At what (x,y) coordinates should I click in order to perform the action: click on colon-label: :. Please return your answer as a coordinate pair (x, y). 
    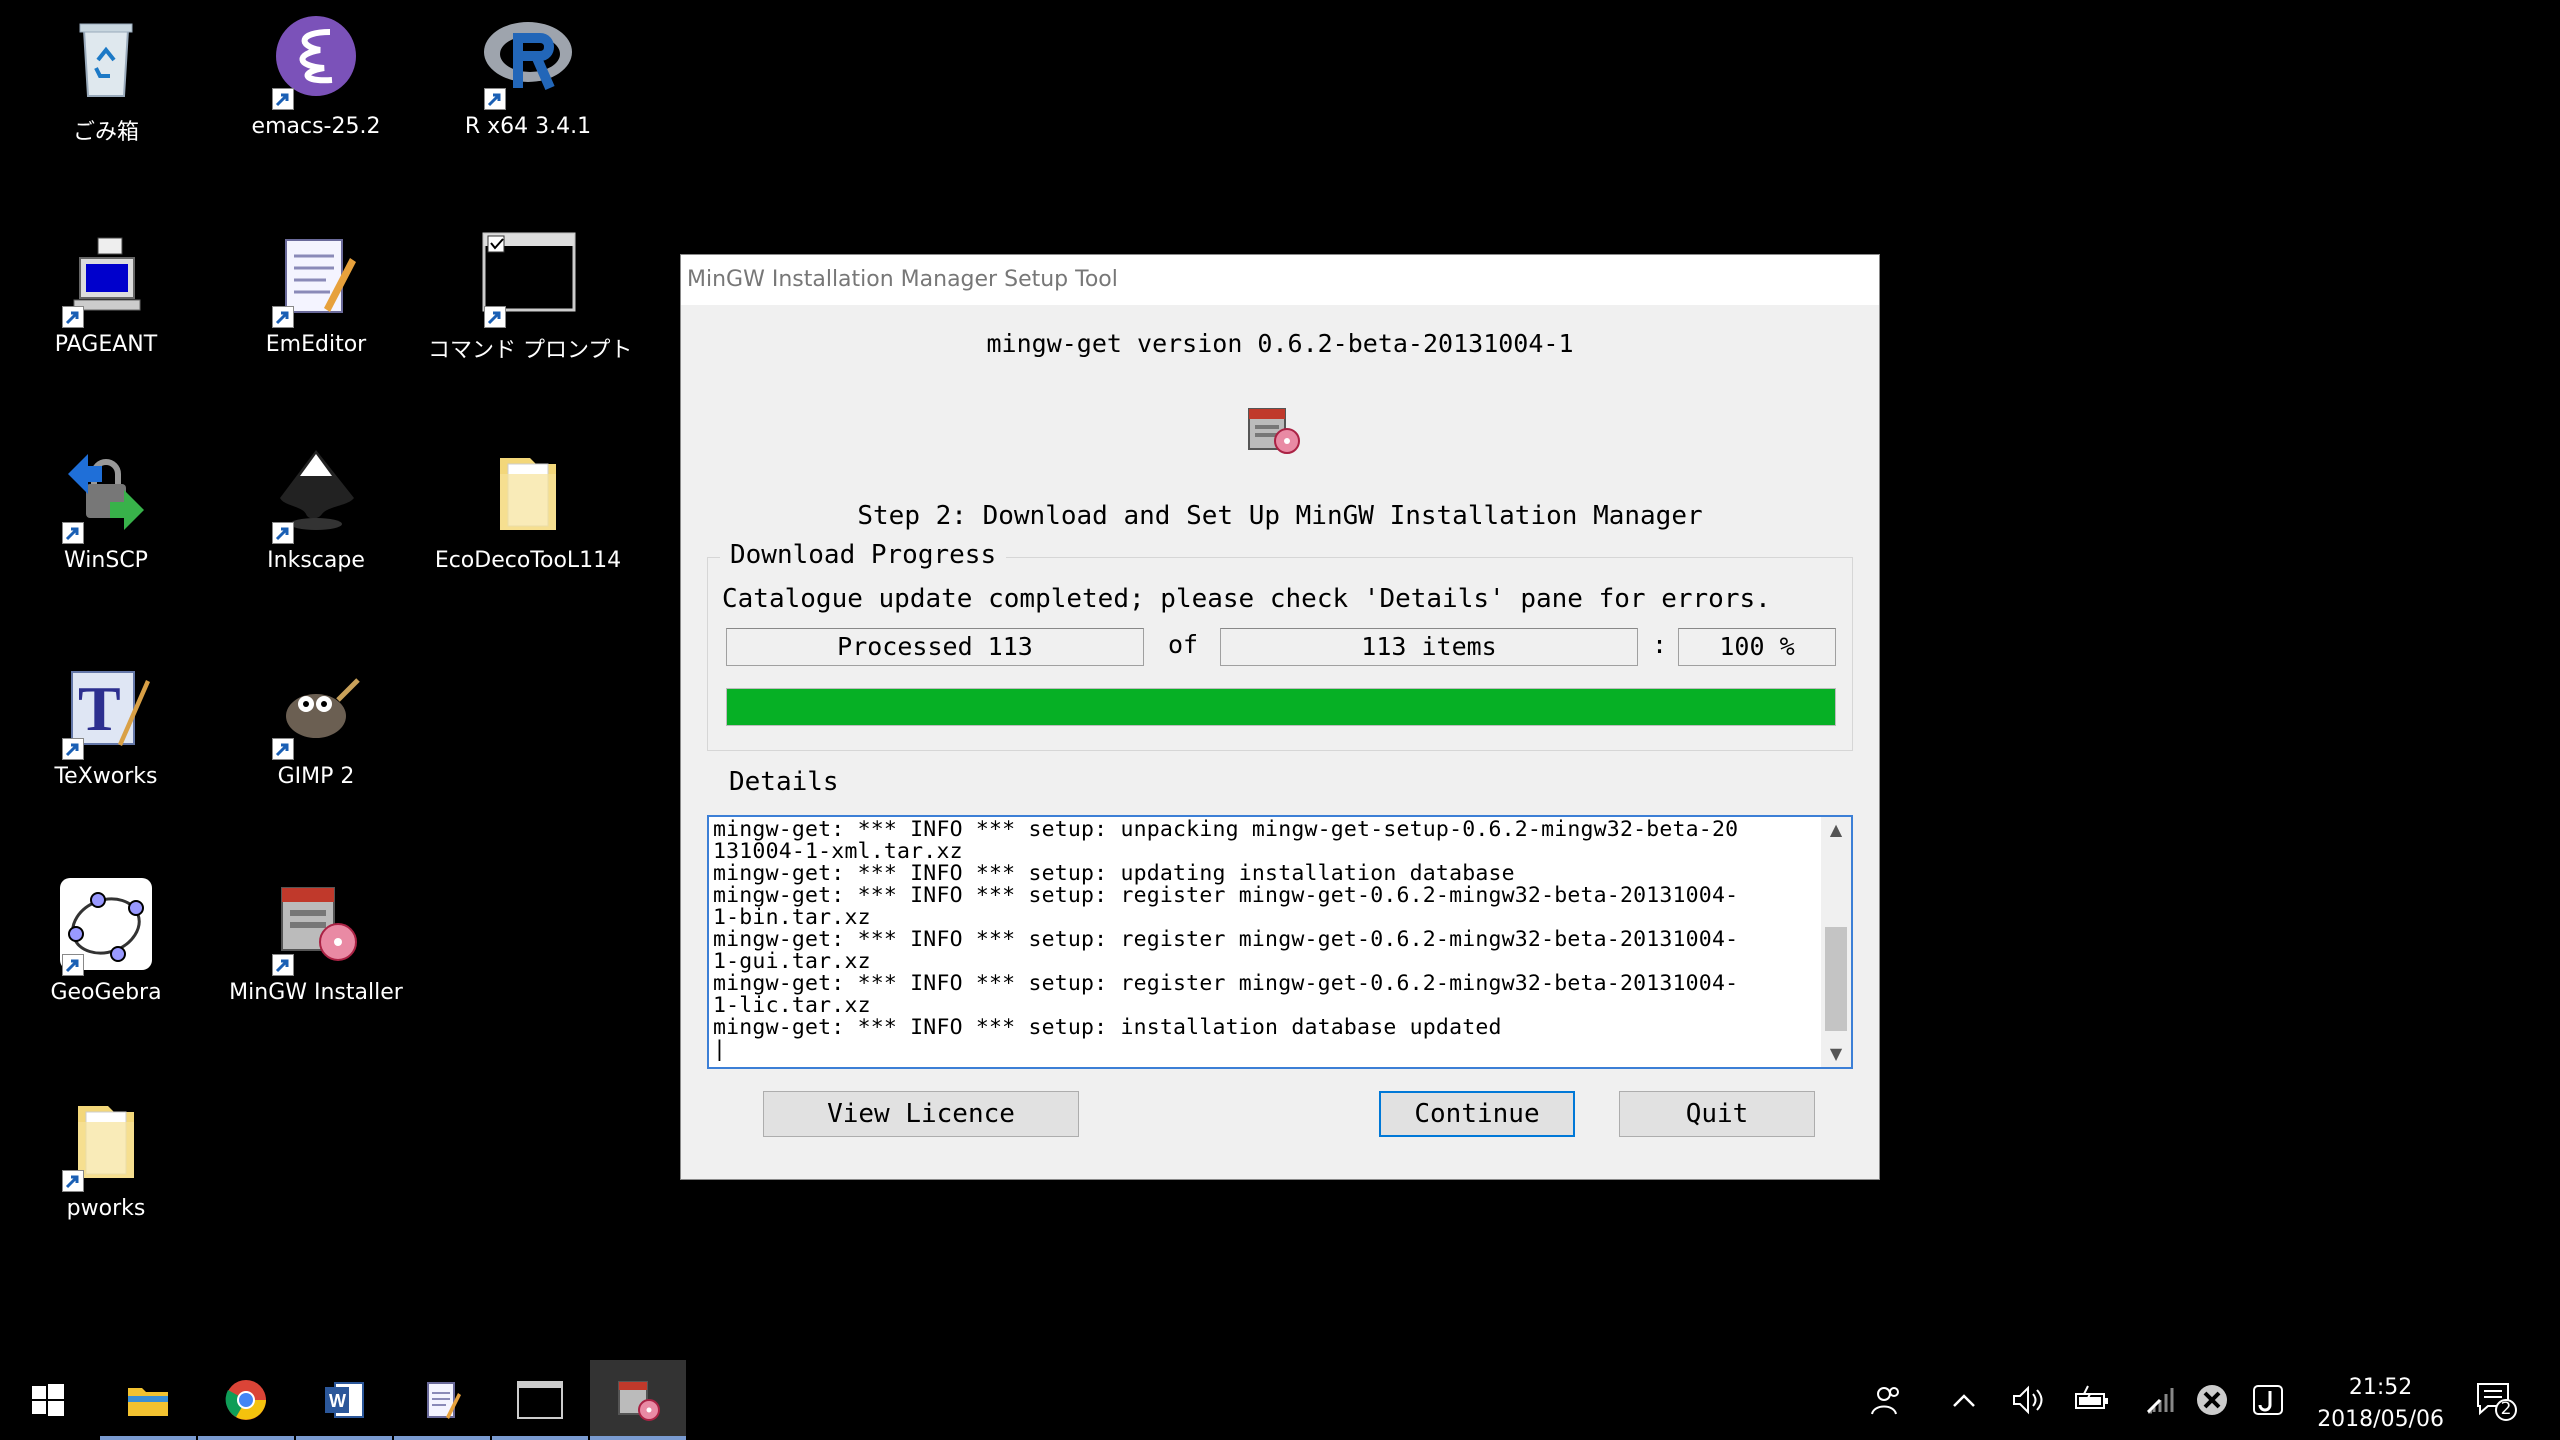
    Looking at the image, I should click on (1660, 644).